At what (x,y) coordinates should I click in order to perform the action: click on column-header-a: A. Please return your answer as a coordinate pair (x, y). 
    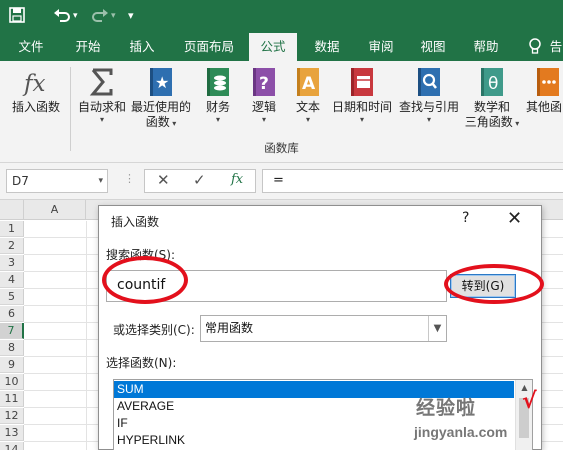
    Looking at the image, I should click on (55, 210).